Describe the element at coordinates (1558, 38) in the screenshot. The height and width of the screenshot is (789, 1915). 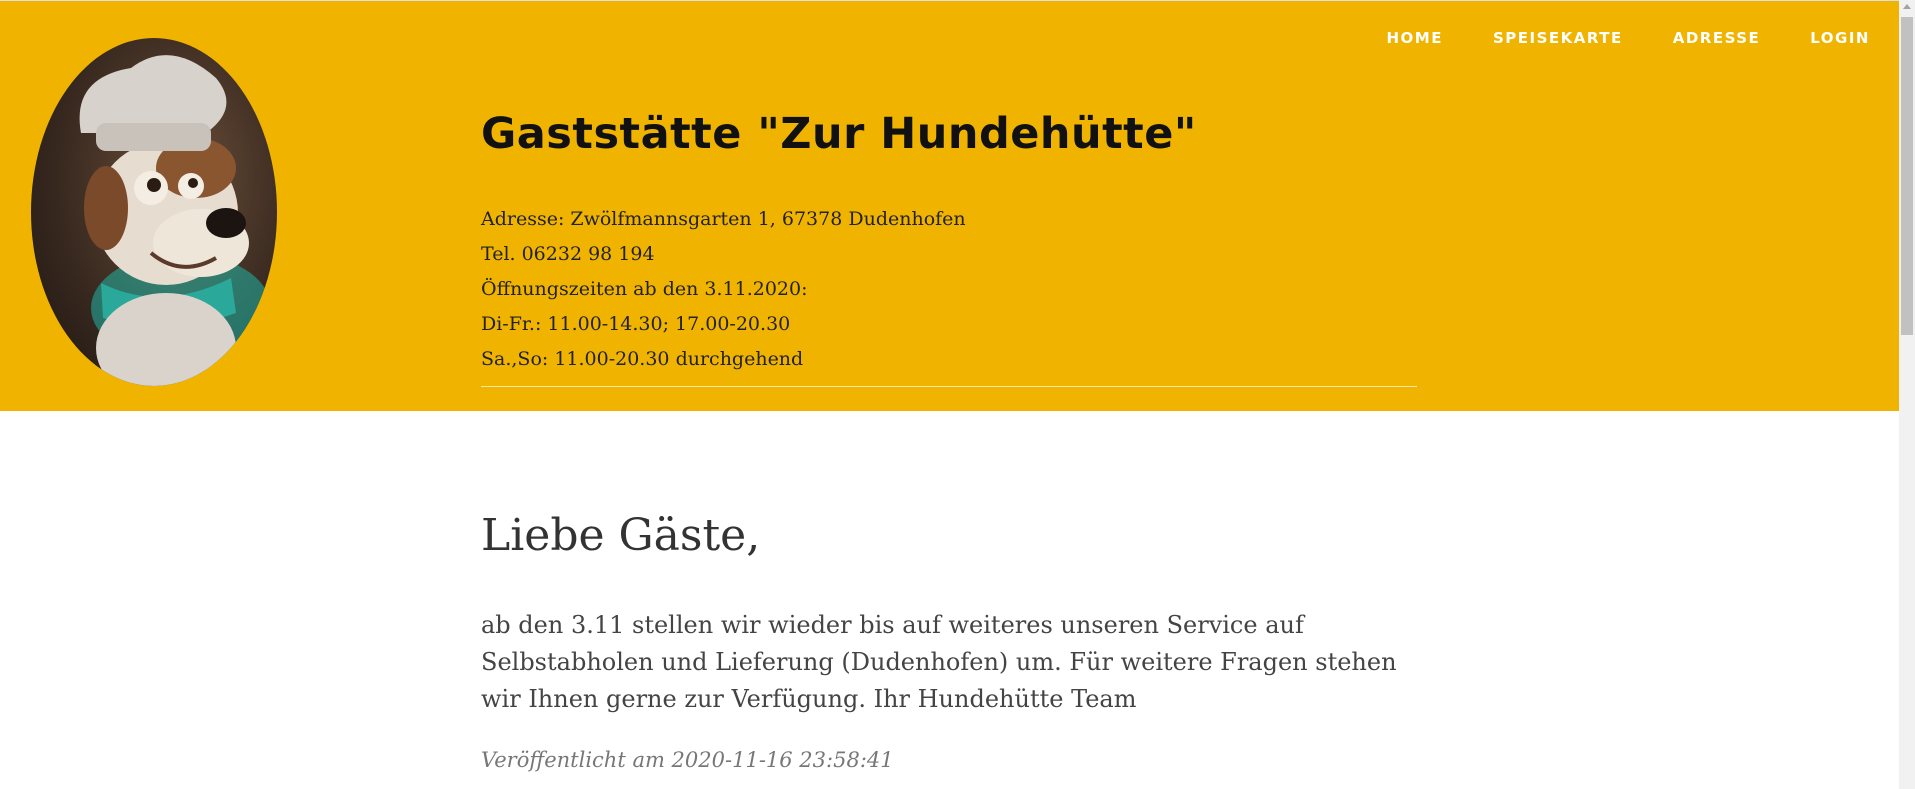
I see `nav-item-speisekarte: SPEISEKARTE` at that location.